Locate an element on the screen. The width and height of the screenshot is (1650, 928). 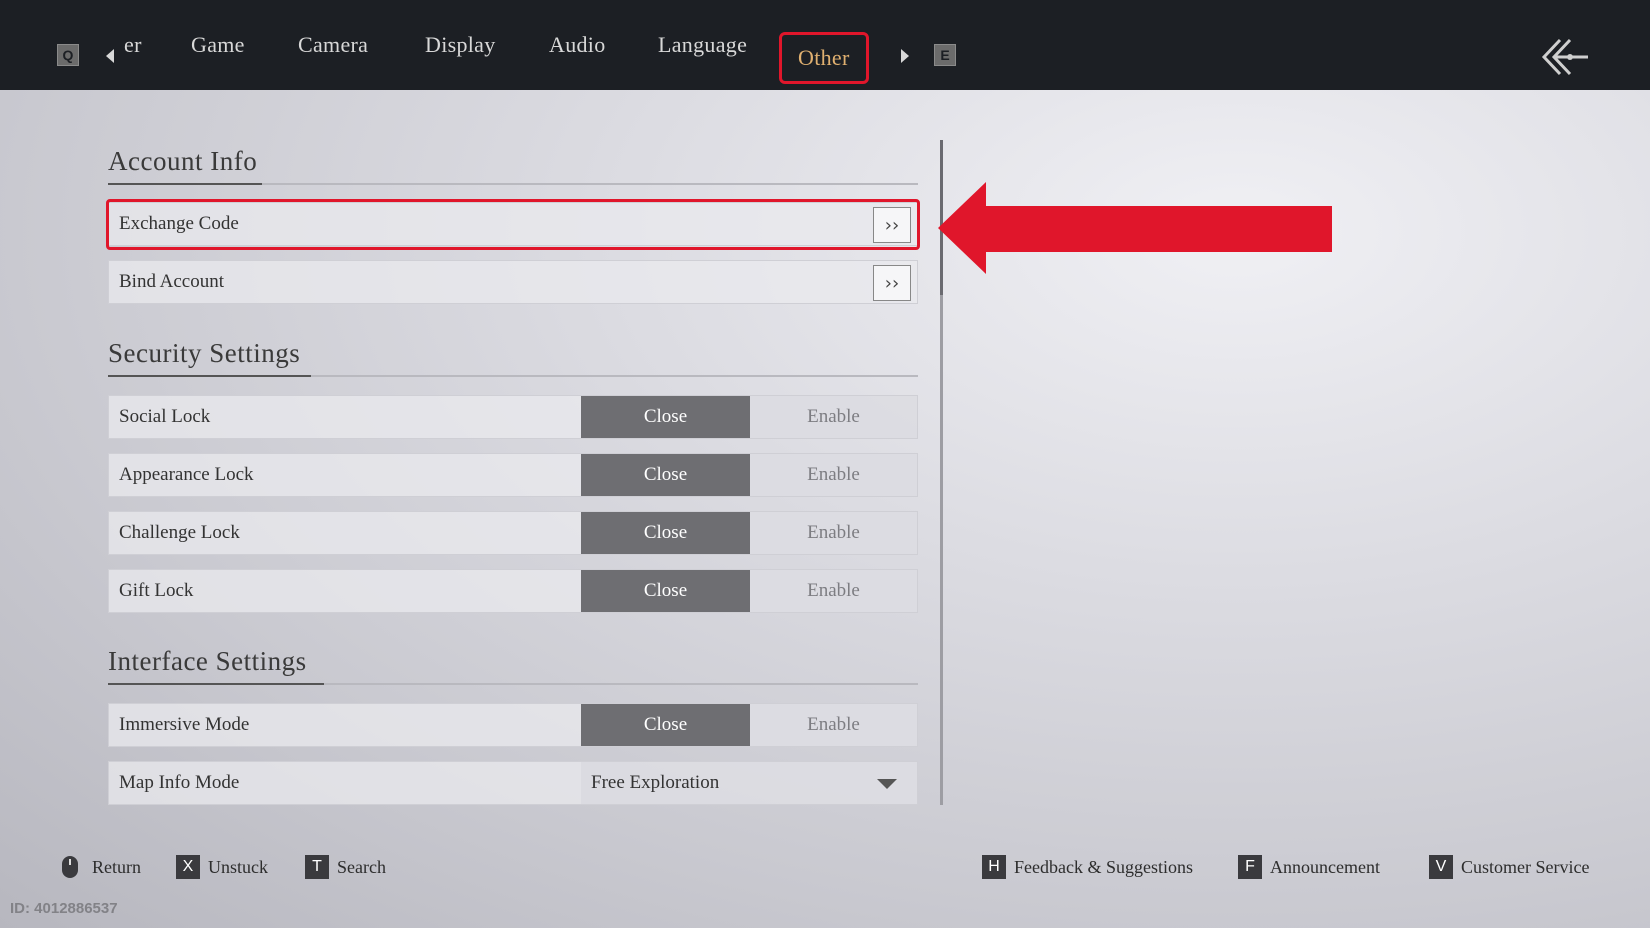
section-title-security: Security Settings is located at coordinates (204, 353).